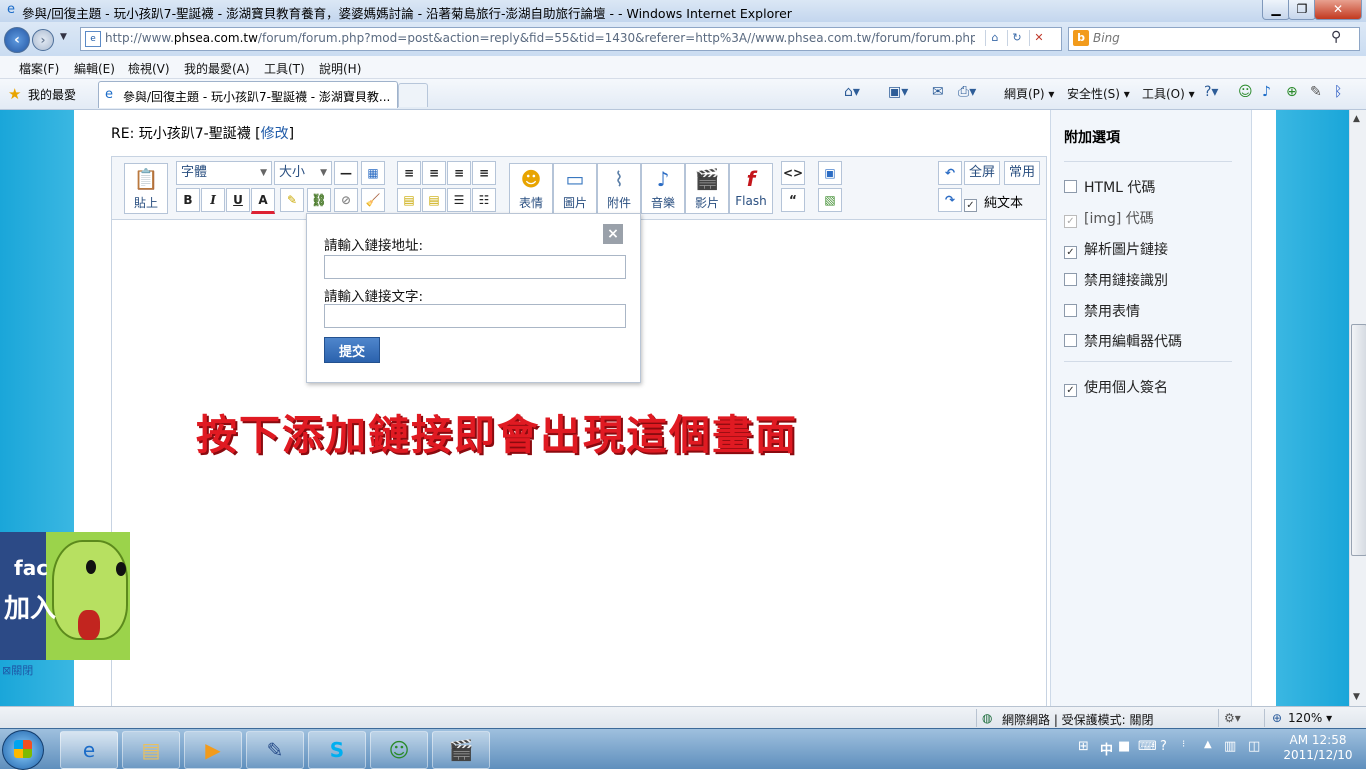 This screenshot has width=1366, height=770. What do you see at coordinates (224, 173) in the screenshot?
I see `font-select: 字體 ▼` at bounding box center [224, 173].